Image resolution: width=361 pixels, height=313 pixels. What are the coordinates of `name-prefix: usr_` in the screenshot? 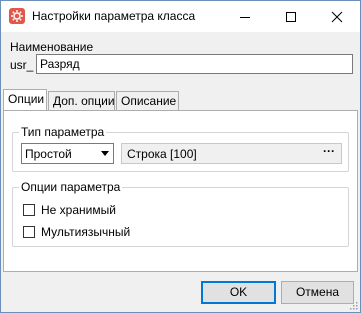 It's located at (22, 65).